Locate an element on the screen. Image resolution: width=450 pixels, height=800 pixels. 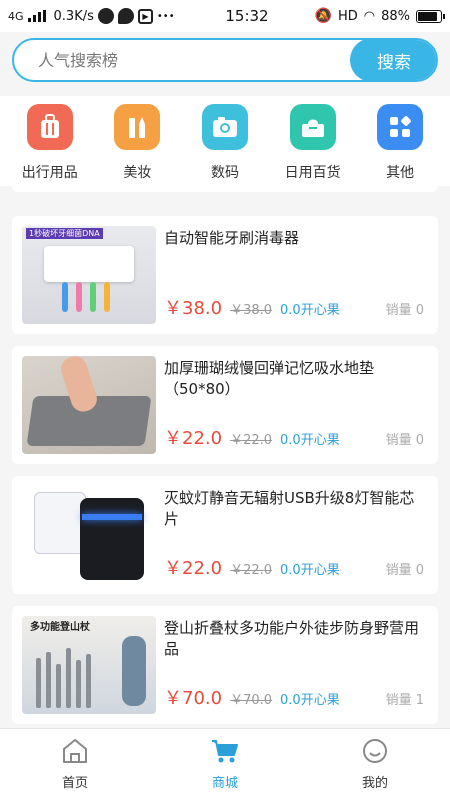
category-row: 出行用品 美妆 数码 日用百货 其他 is located at coordinates (225, 141).